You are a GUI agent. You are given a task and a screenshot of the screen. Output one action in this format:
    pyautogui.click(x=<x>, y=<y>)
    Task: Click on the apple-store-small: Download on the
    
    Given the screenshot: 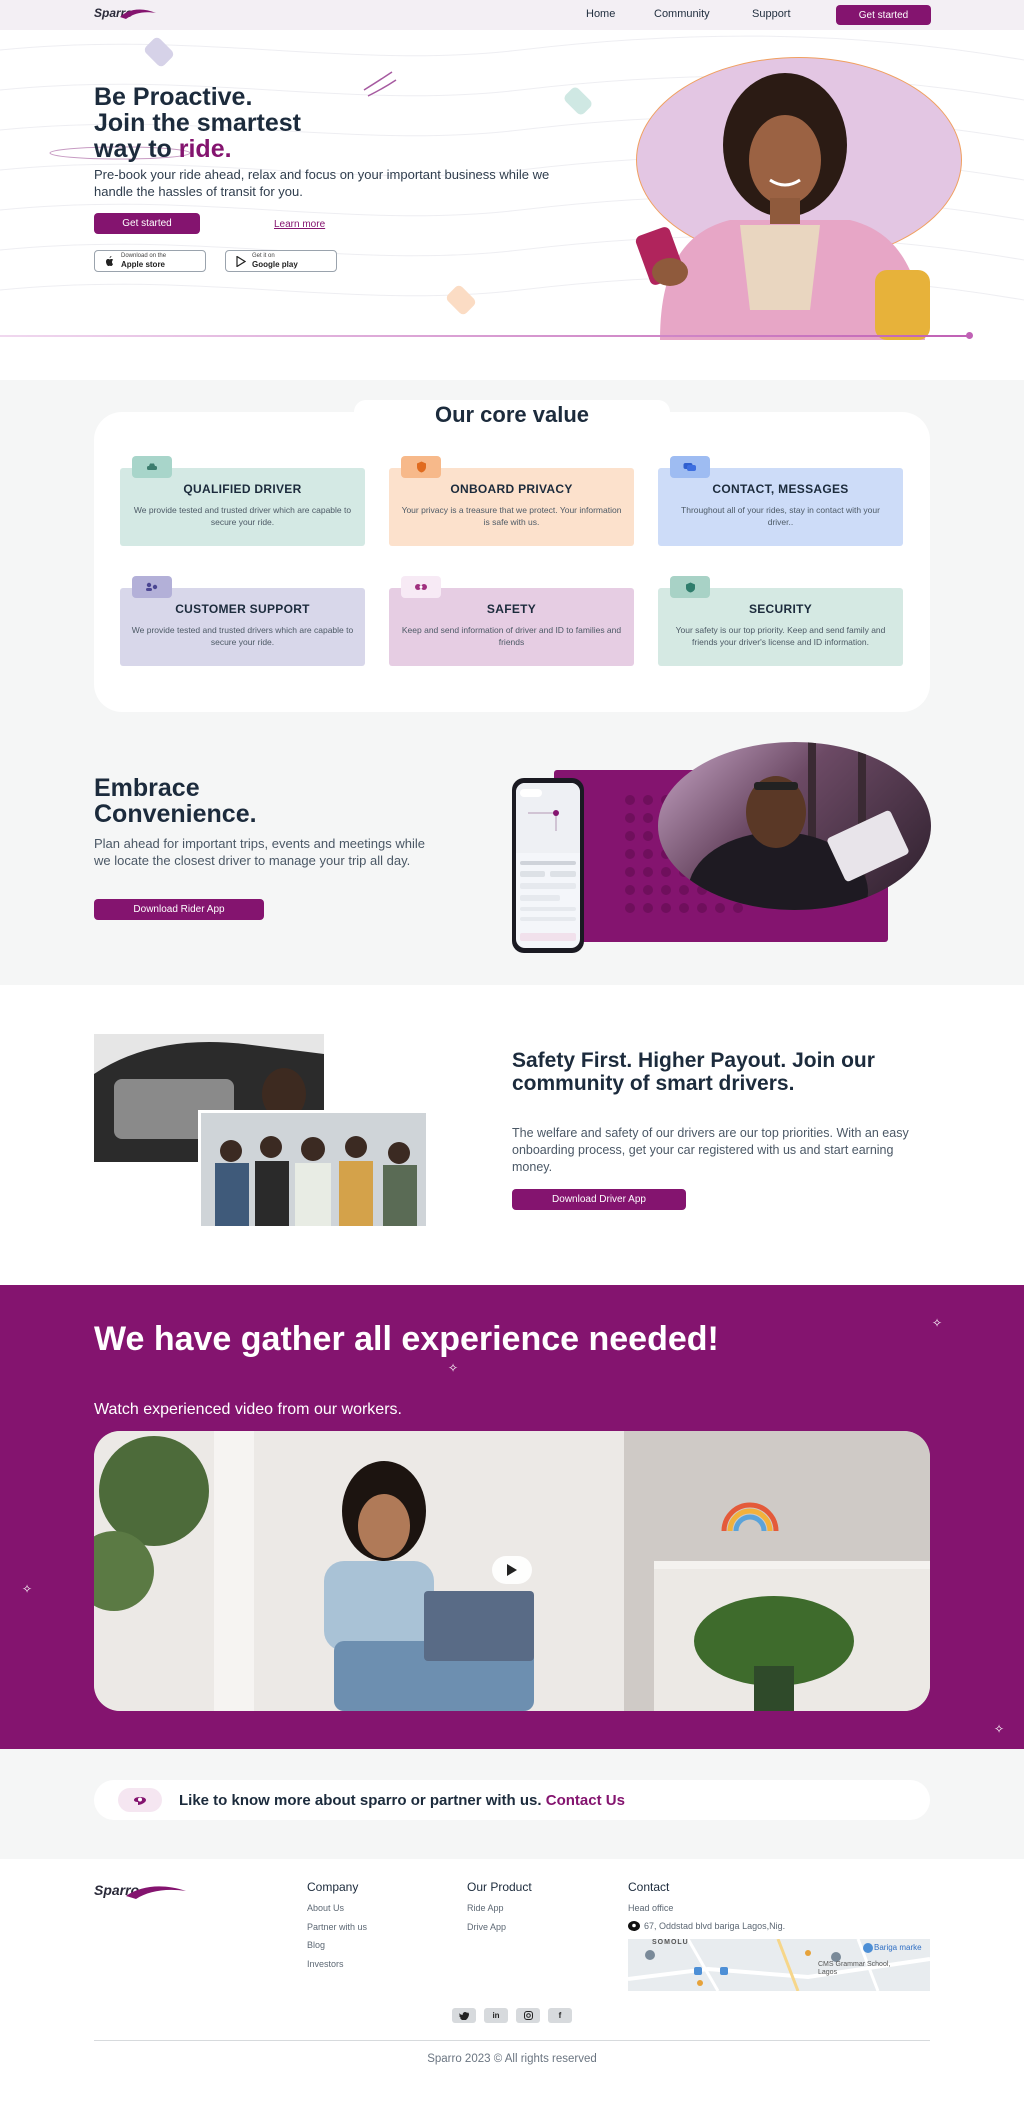 What is the action you would take?
    pyautogui.click(x=144, y=256)
    